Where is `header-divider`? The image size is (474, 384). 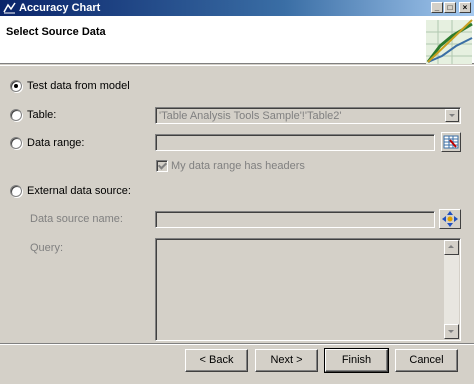
header-divider is located at coordinates (237, 65).